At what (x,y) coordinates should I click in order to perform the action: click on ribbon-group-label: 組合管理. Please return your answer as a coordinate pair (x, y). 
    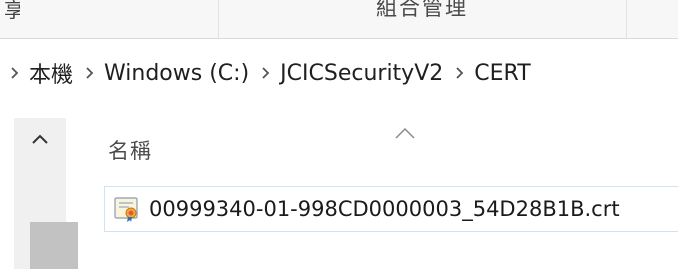
    Looking at the image, I should click on (422, 11).